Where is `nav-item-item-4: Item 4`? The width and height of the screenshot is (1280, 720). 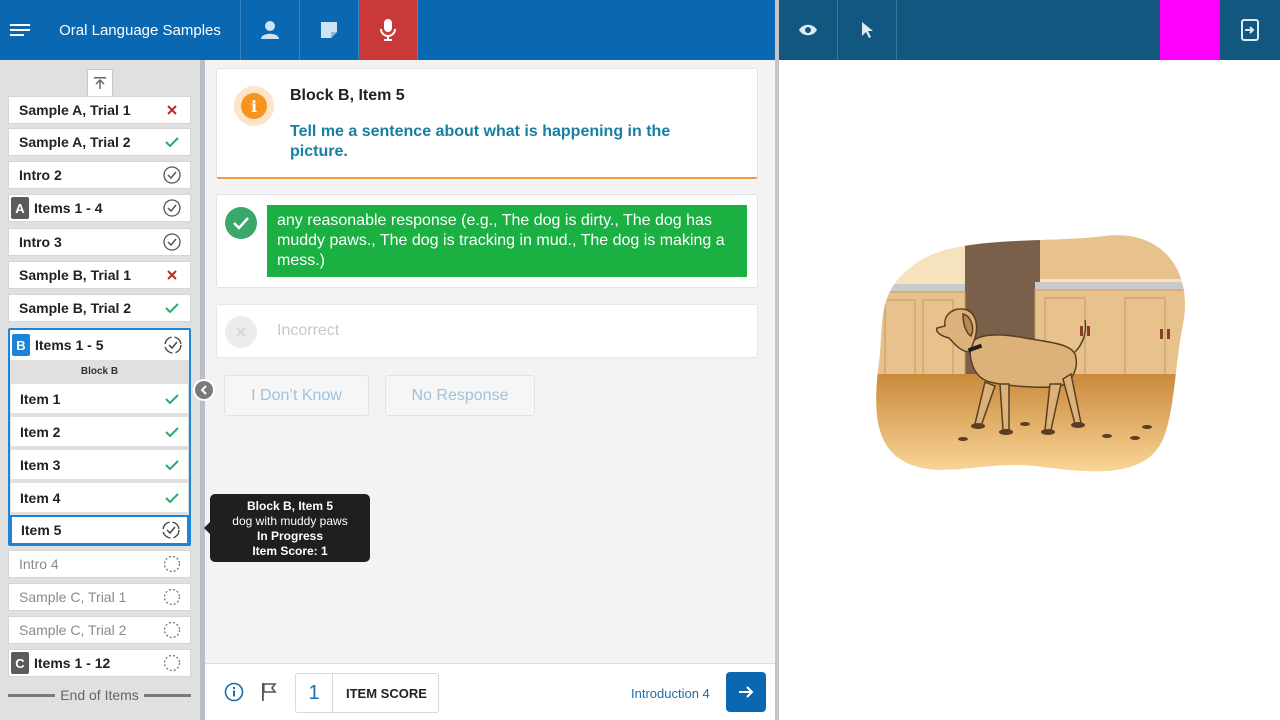
nav-item-item-4: Item 4 is located at coordinates (99, 497).